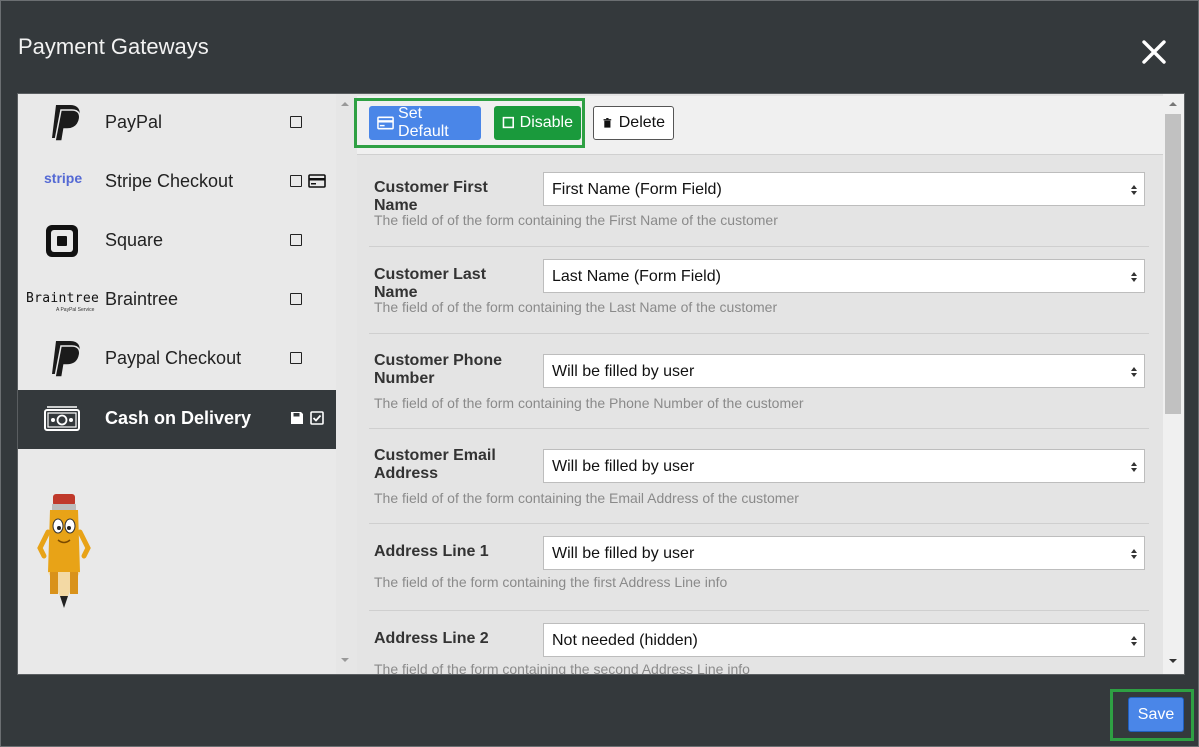 The image size is (1199, 747). Describe the element at coordinates (844, 371) in the screenshot. I see `phone-select: Will be filled by user` at that location.